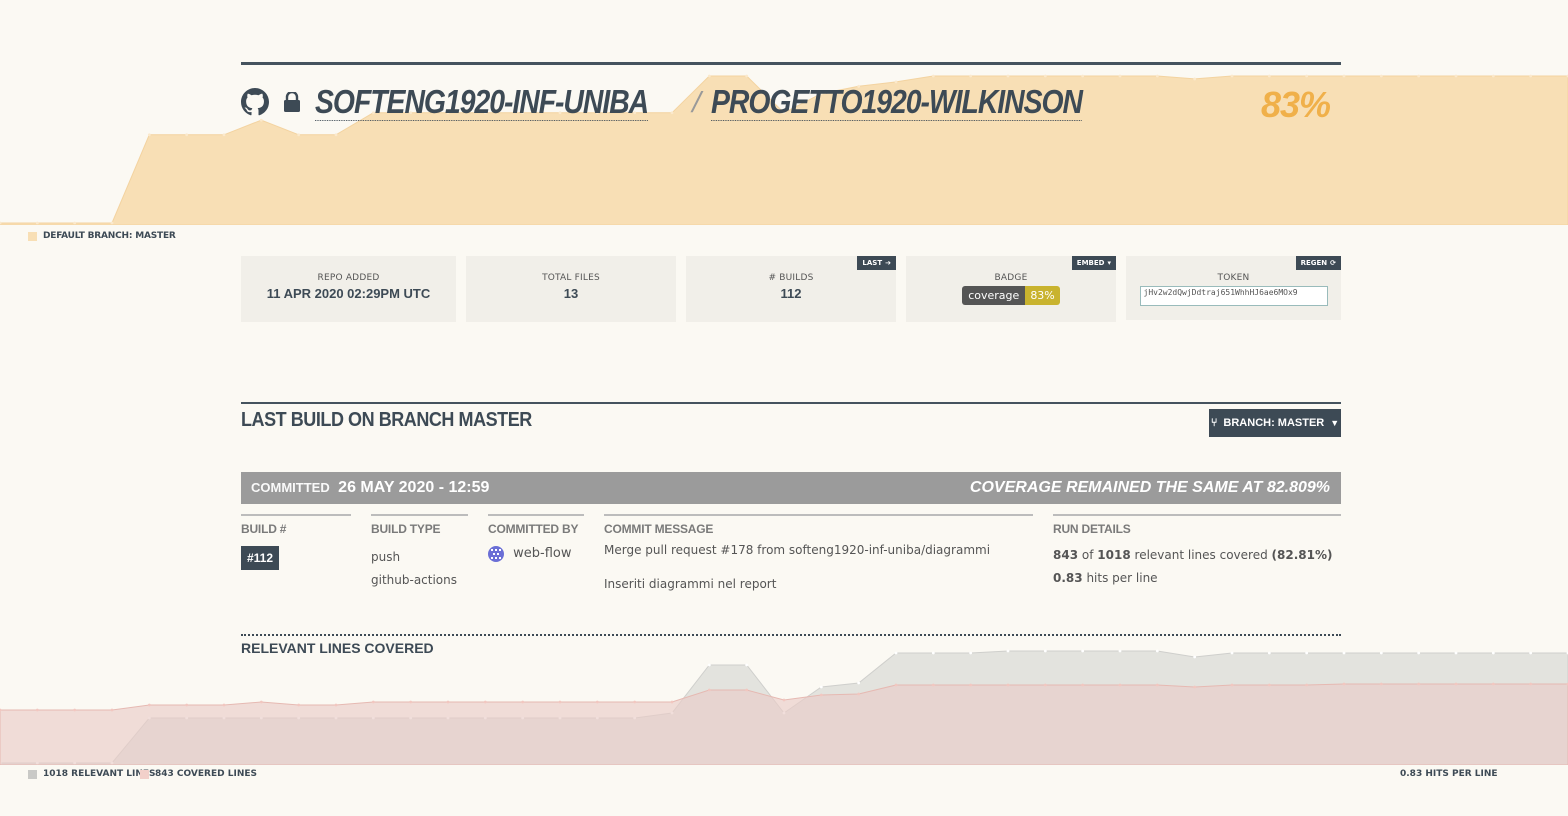  I want to click on build-type-column: BUILD TYPE push github-actions, so click(419, 553).